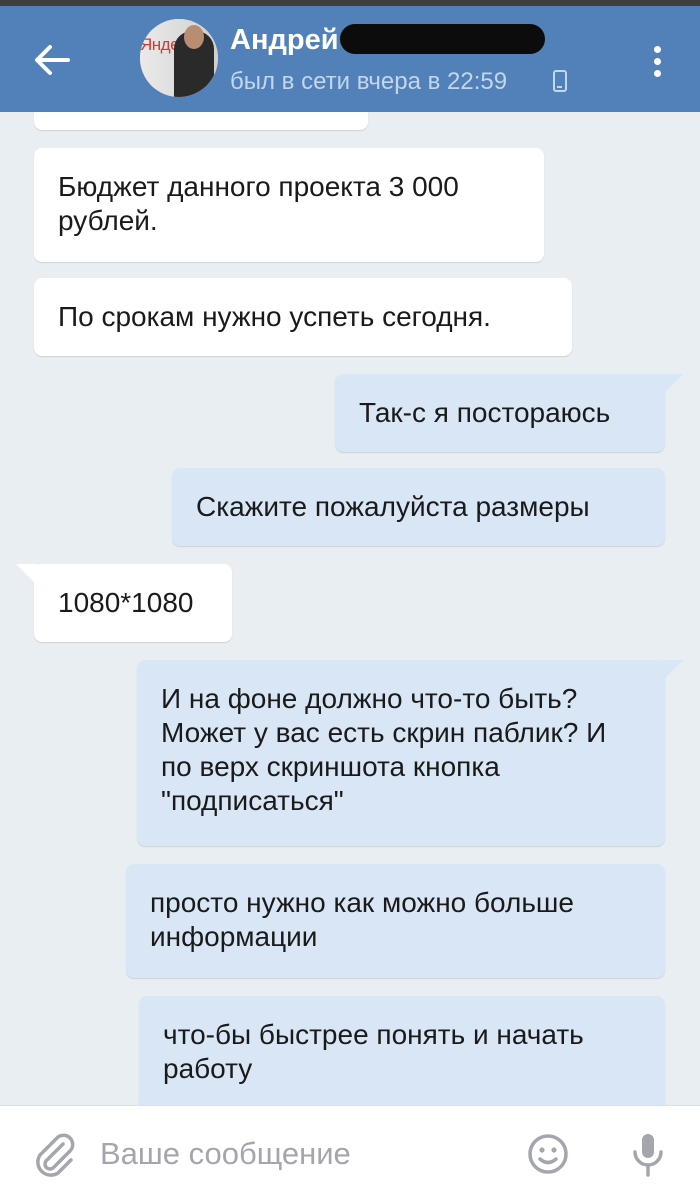 This screenshot has width=700, height=1199. What do you see at coordinates (300, 1154) in the screenshot?
I see `message-input` at bounding box center [300, 1154].